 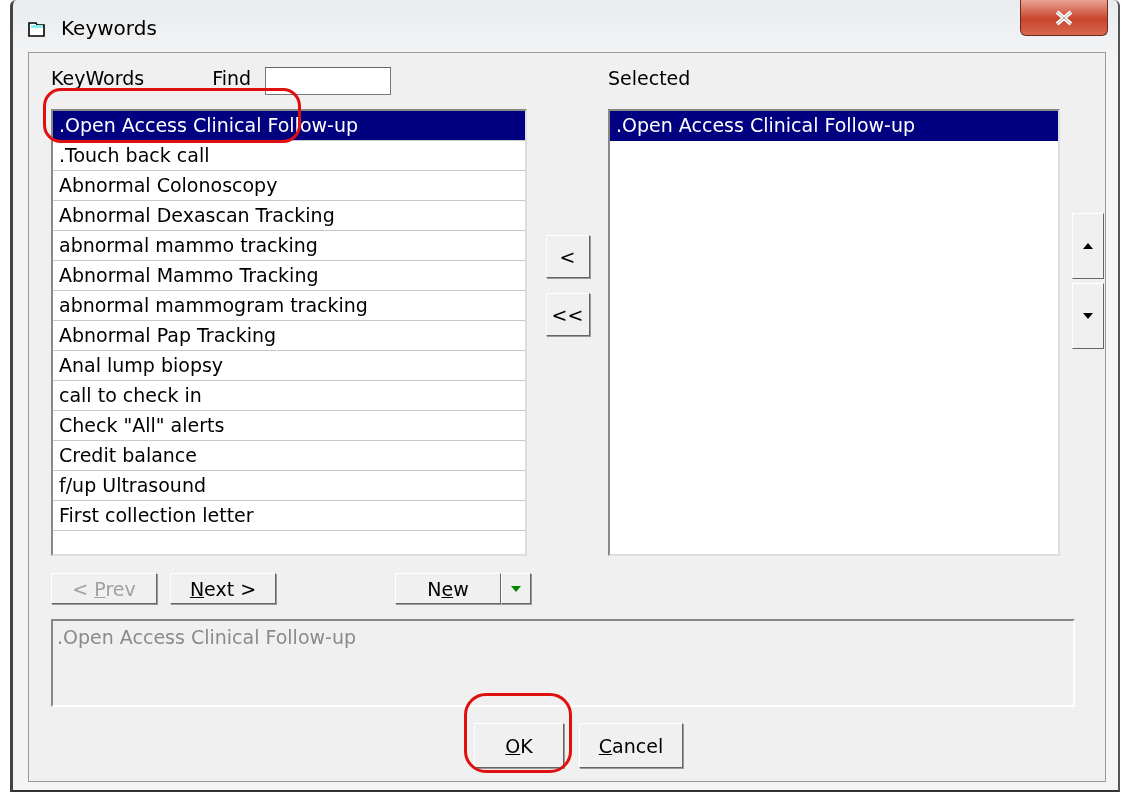 What do you see at coordinates (448, 588) in the screenshot?
I see `new-button: New` at bounding box center [448, 588].